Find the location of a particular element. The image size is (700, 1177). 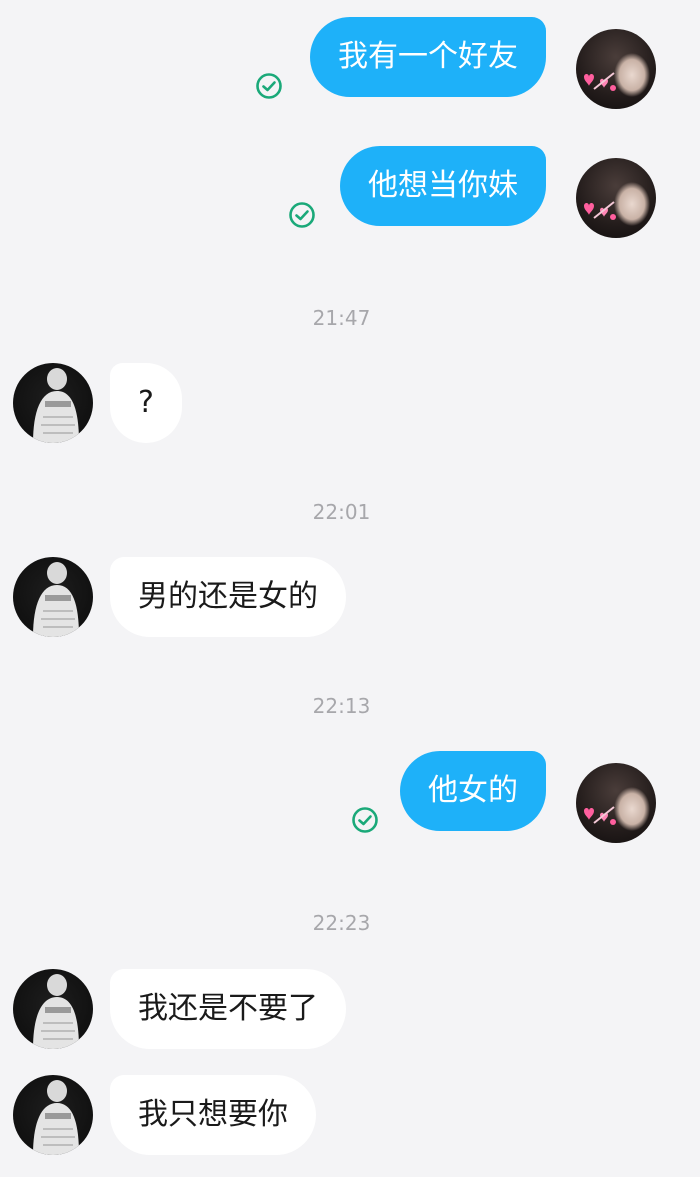

timestamp: 22:23 is located at coordinates (341, 923).